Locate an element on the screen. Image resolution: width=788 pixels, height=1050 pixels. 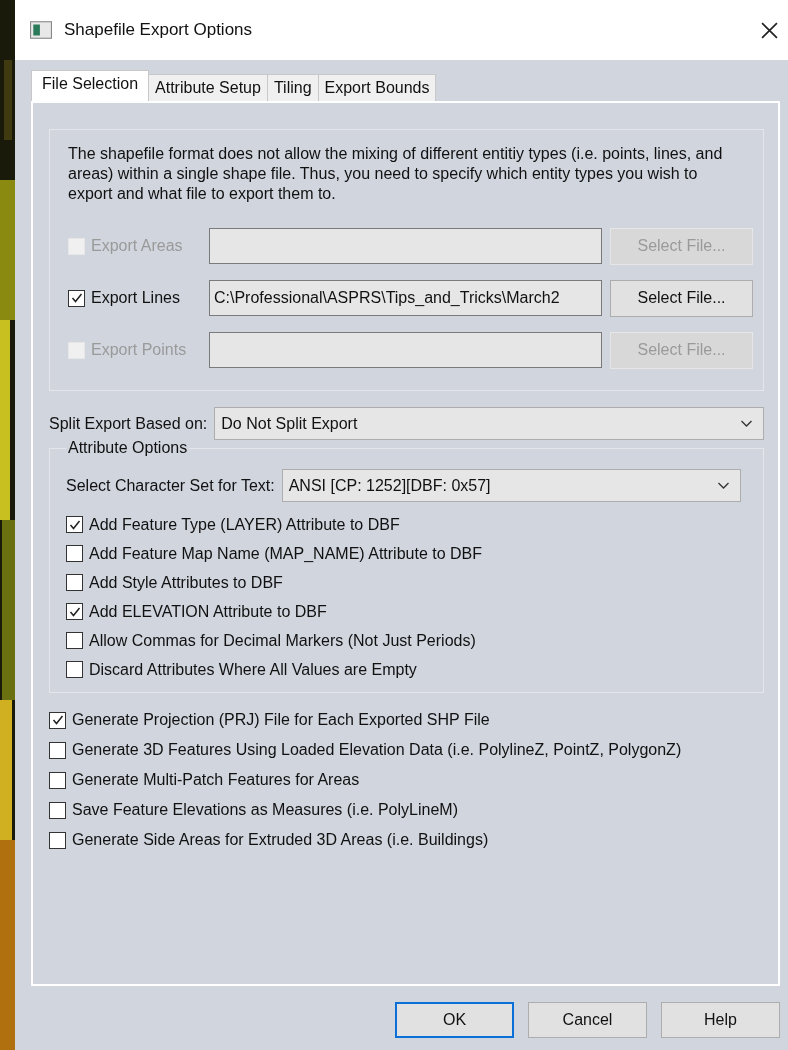
checkbox: Generate 3D Features Using Loaded Elevation Data (i.e. PolylineZ, PointZ, PolygonZ) is located at coordinates (406, 750).